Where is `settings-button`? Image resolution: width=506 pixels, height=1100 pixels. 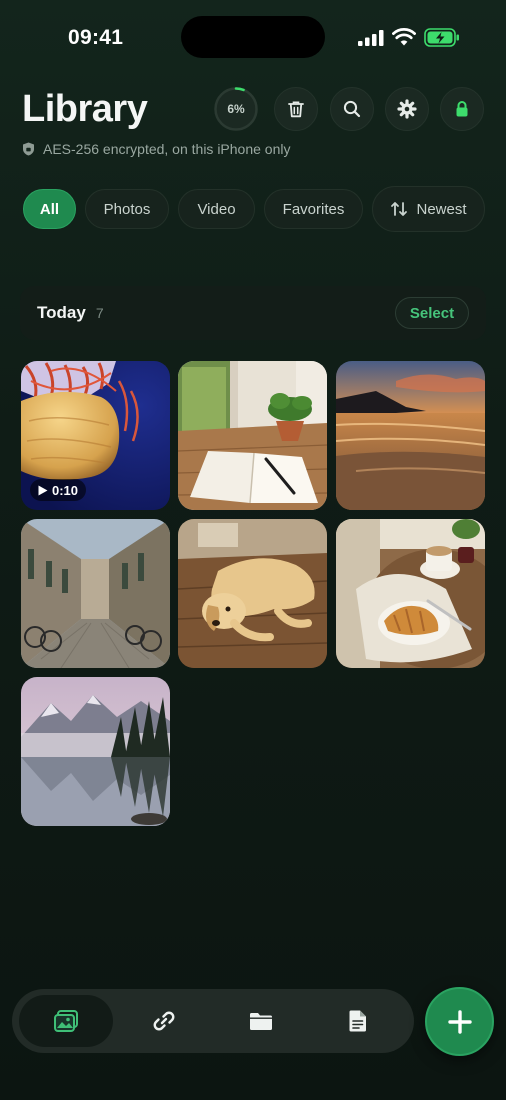
settings-button is located at coordinates (407, 109).